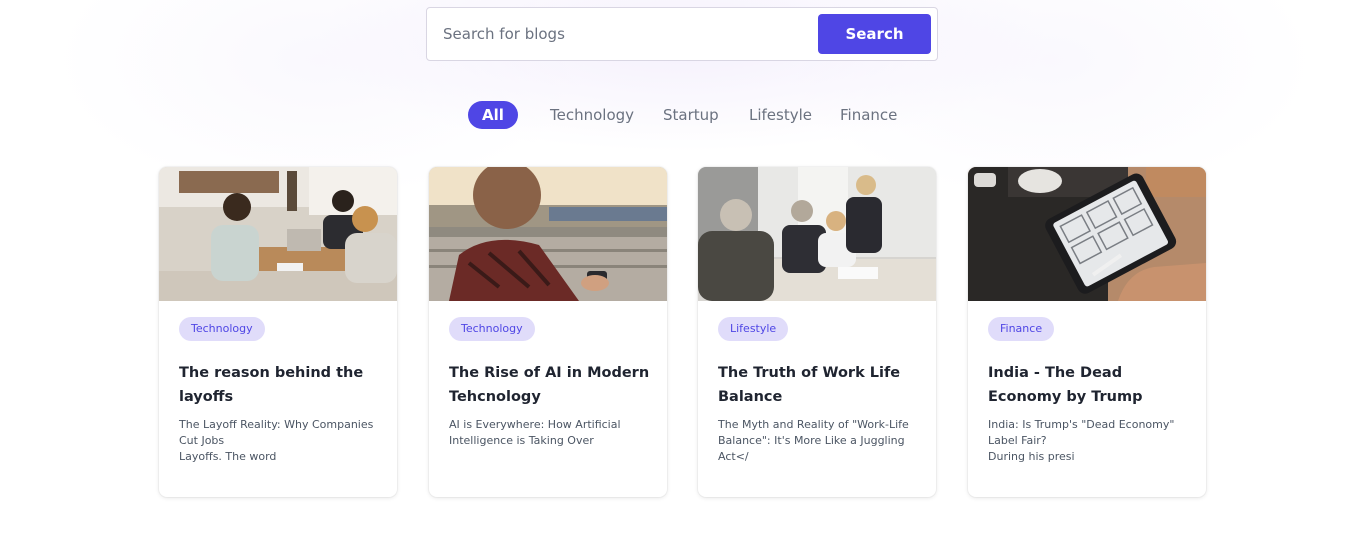 This screenshot has height=558, width=1365. Describe the element at coordinates (874, 34) in the screenshot. I see `search-button: Search` at that location.